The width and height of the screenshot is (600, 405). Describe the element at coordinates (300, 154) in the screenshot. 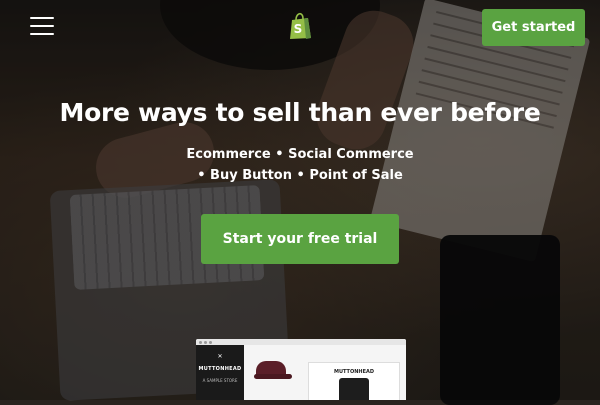

I see `hero-subline: Ecommerce • Social Commerce` at that location.